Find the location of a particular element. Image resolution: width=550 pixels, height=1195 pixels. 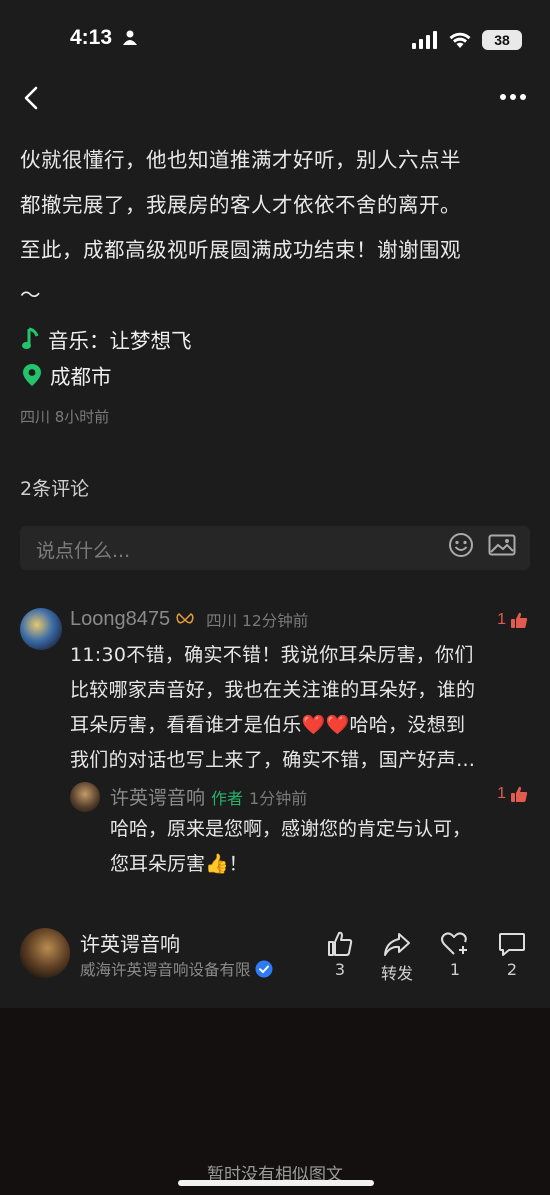

reply-header: 许英谔音响 作者 1分钟前 is located at coordinates (208, 796).